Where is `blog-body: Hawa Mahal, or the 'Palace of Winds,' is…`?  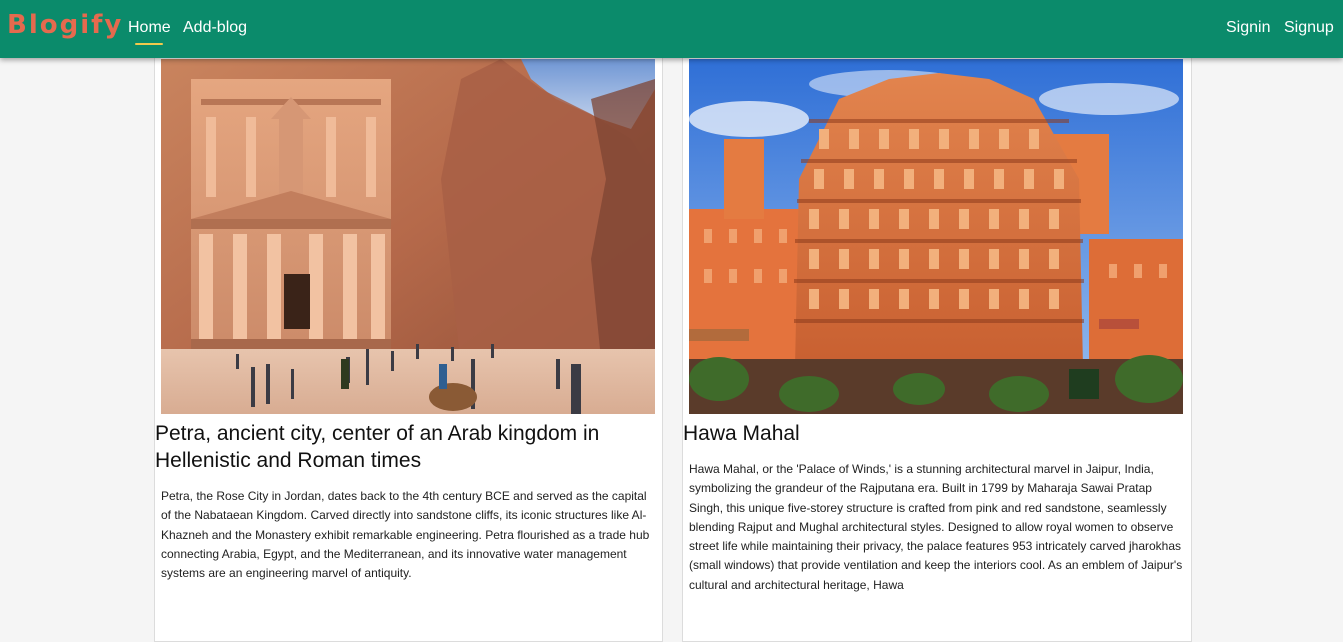
blog-body: Hawa Mahal, or the 'Palace of Winds,' is… is located at coordinates (936, 527).